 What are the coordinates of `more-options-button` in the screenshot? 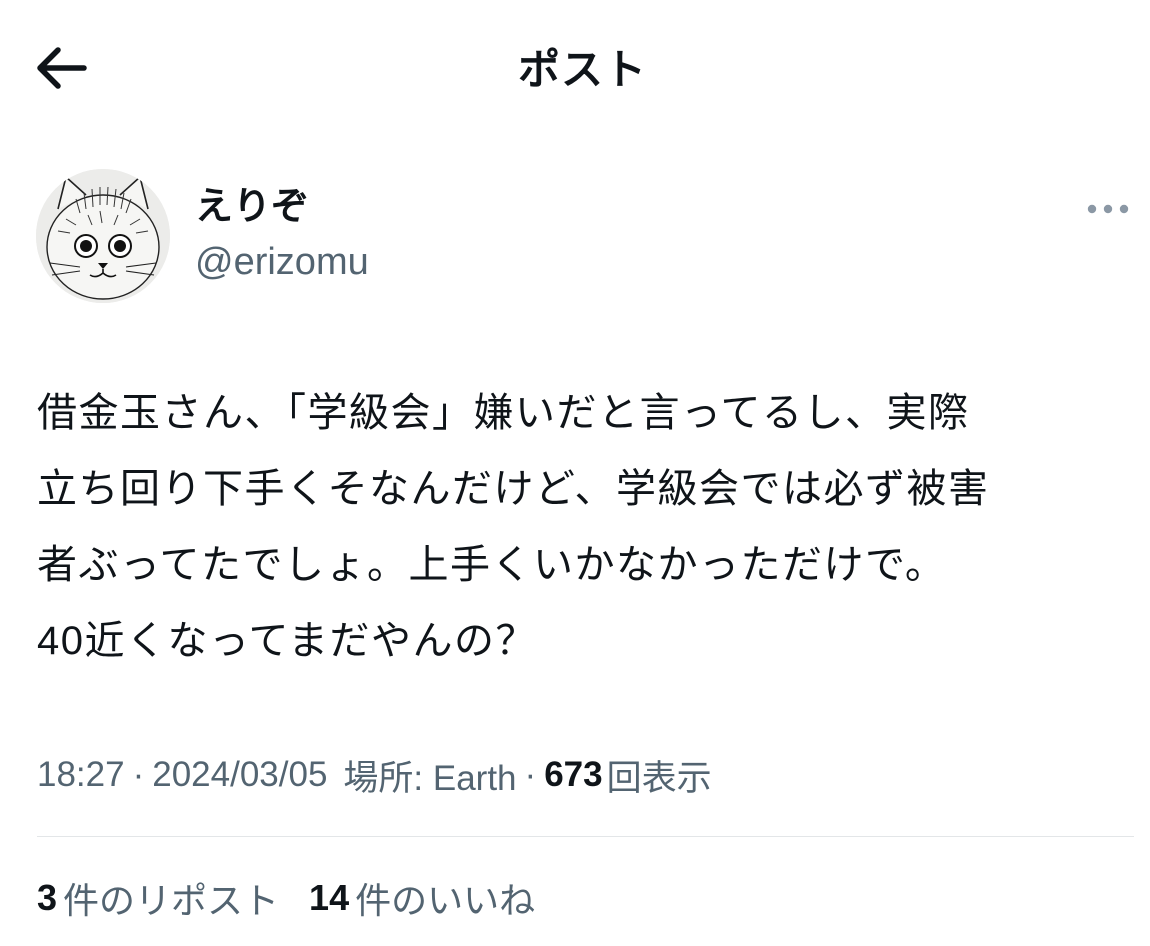 It's located at (1108, 209).